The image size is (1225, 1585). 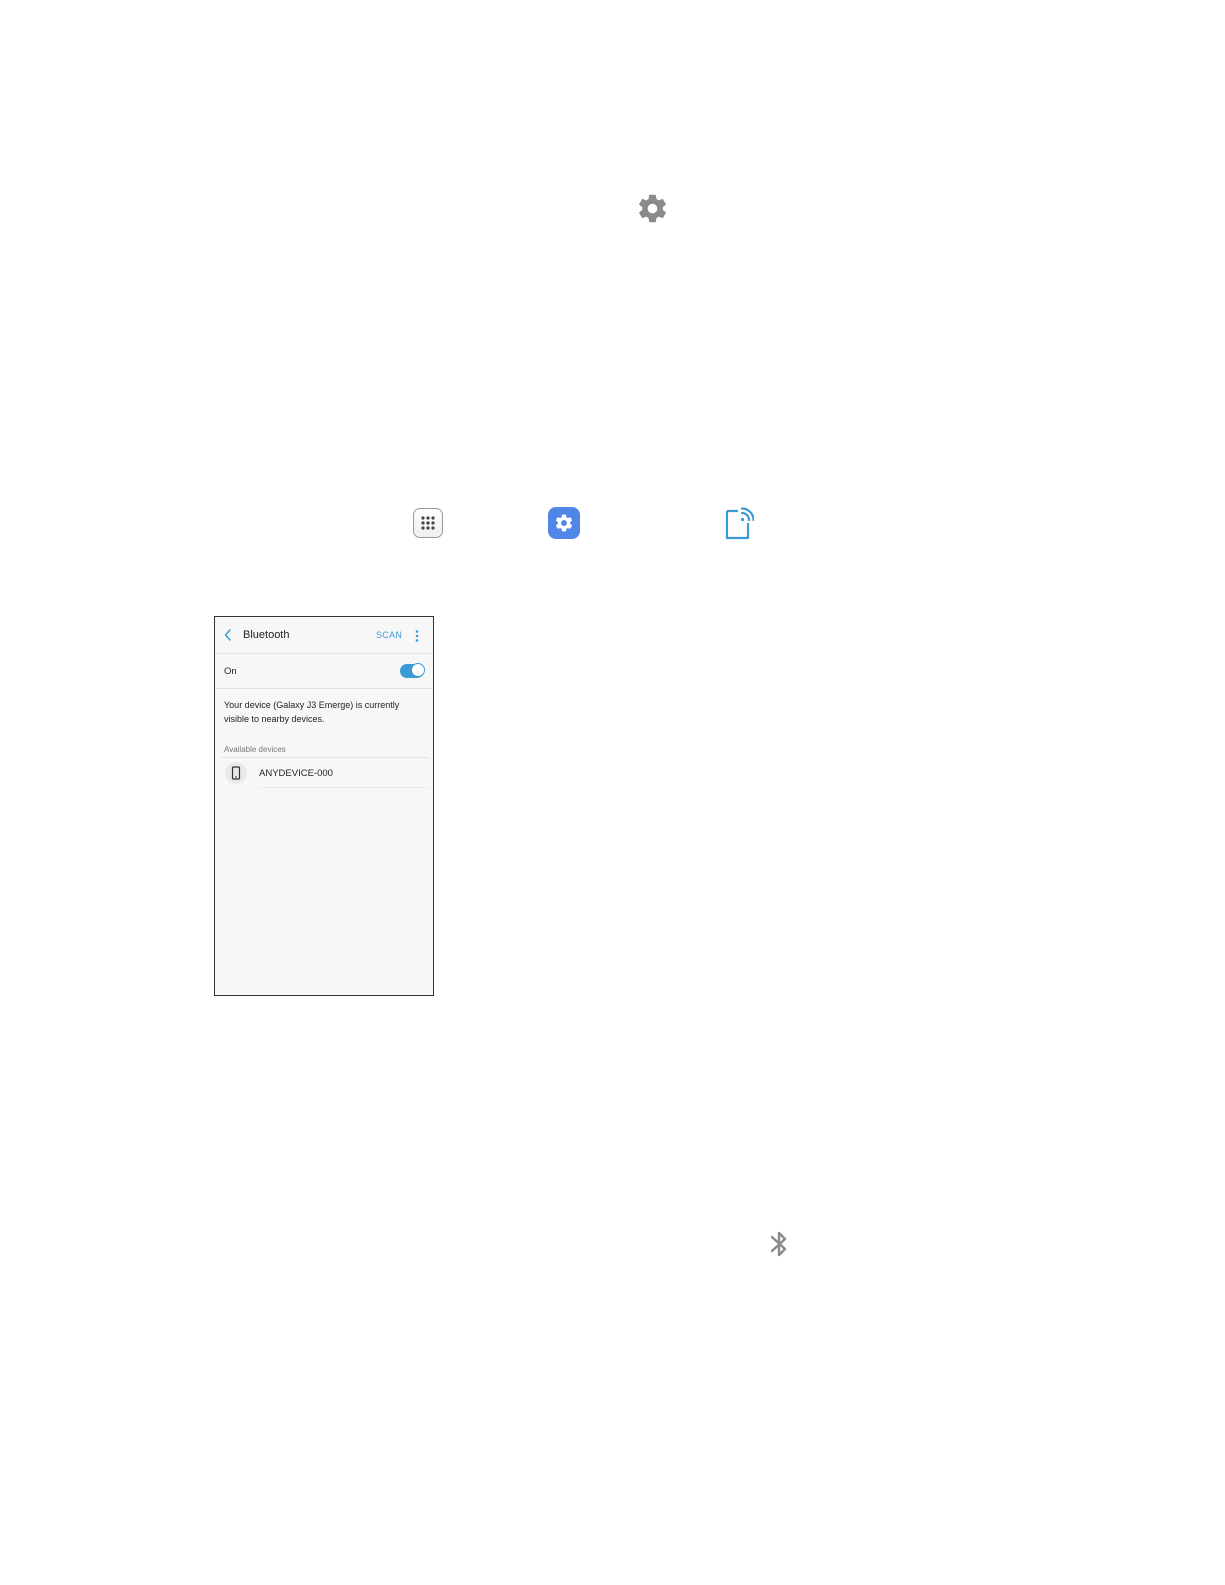 What do you see at coordinates (389, 635) in the screenshot?
I see `scan-button: SCAN` at bounding box center [389, 635].